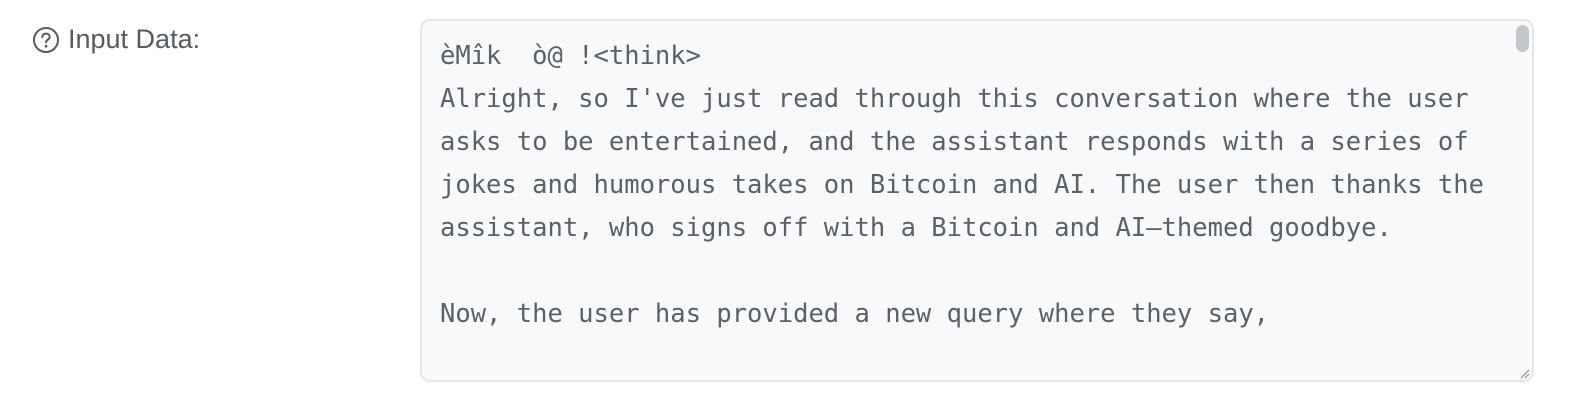 The width and height of the screenshot is (1592, 406). I want to click on input-data-label: Input Data:, so click(116, 39).